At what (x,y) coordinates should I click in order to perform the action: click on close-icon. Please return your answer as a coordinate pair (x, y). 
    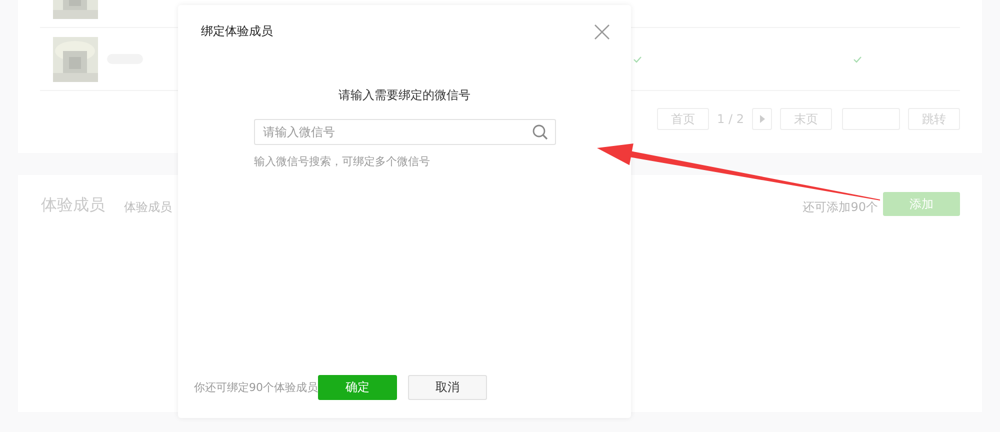
    Looking at the image, I should click on (602, 32).